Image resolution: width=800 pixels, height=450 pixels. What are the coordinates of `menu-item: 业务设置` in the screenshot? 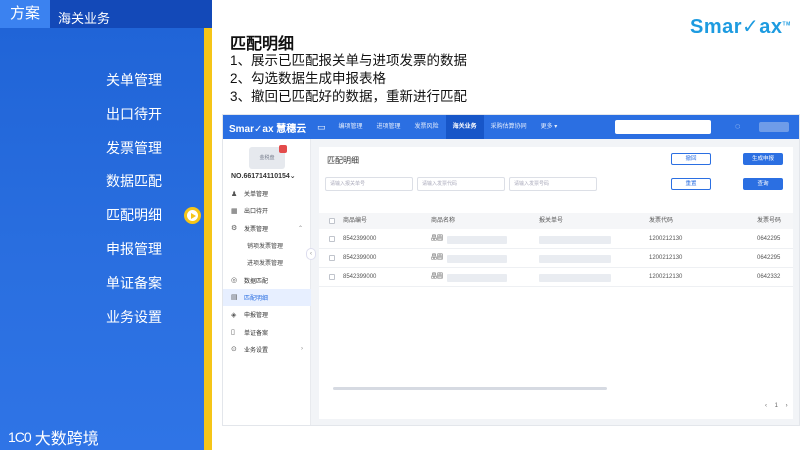 It's located at (134, 324).